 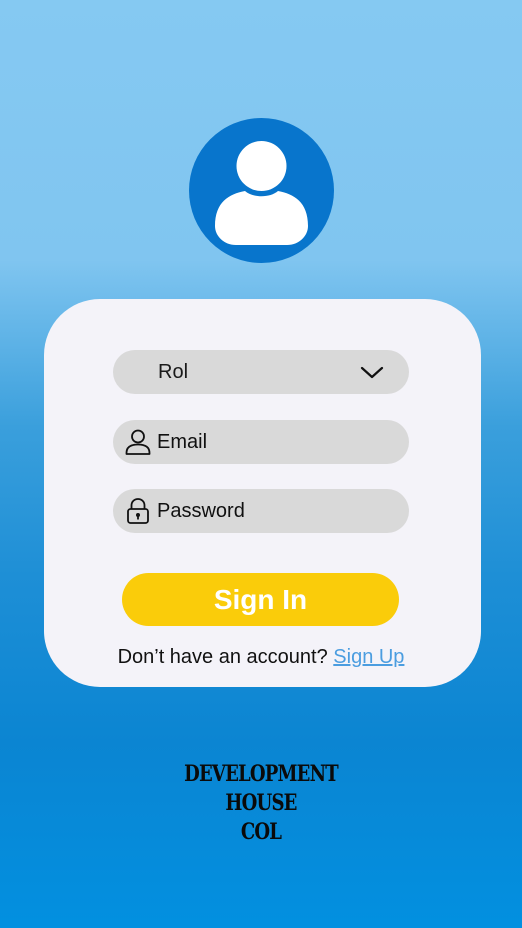 What do you see at coordinates (261, 832) in the screenshot?
I see `brand-line-3: COL` at bounding box center [261, 832].